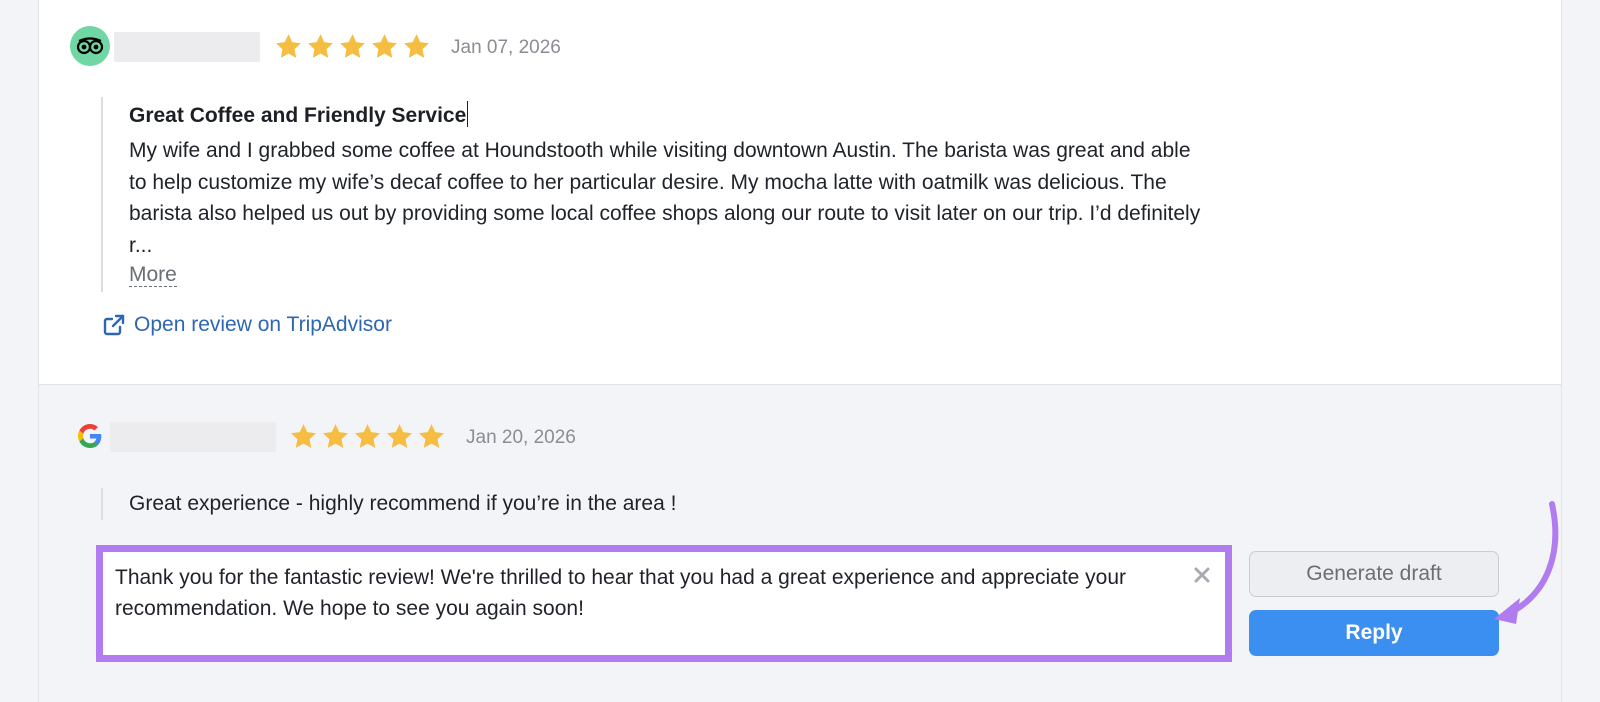 The image size is (1600, 702). What do you see at coordinates (1526, 562) in the screenshot?
I see `annotation-arrow-icon` at bounding box center [1526, 562].